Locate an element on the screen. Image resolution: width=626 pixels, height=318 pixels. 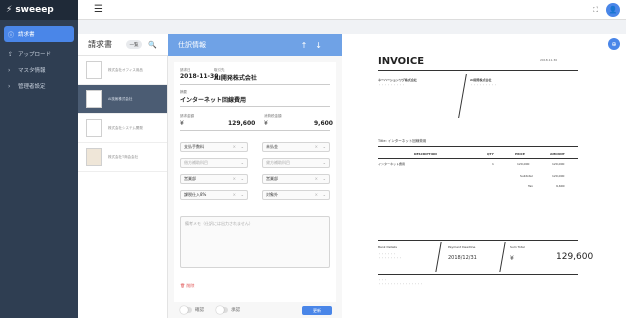
invoice-title: INVOICE is located at coordinates (401, 61).